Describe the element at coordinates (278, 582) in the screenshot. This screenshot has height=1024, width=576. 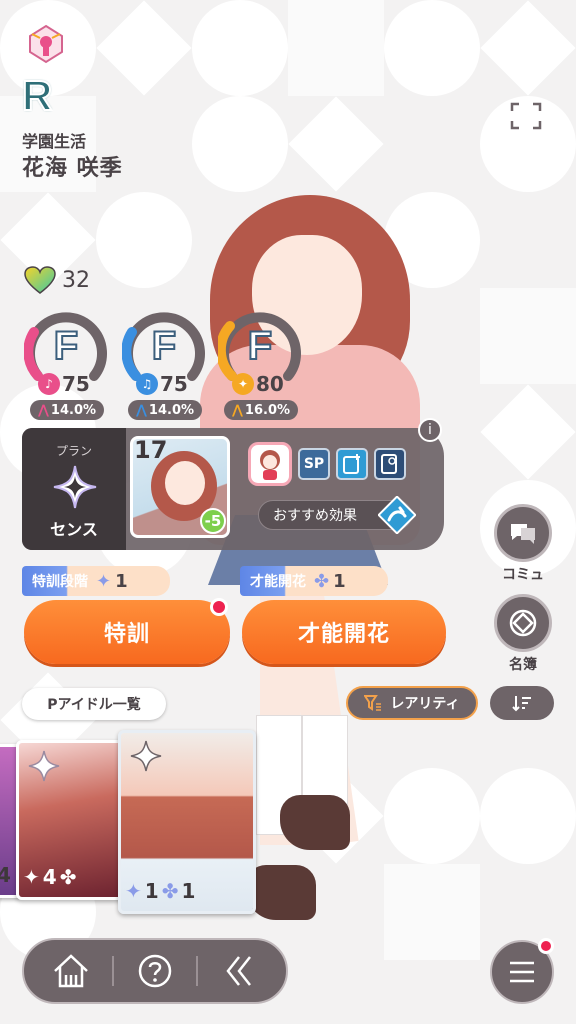
I see `talent-bloom-label: 才能開花` at that location.